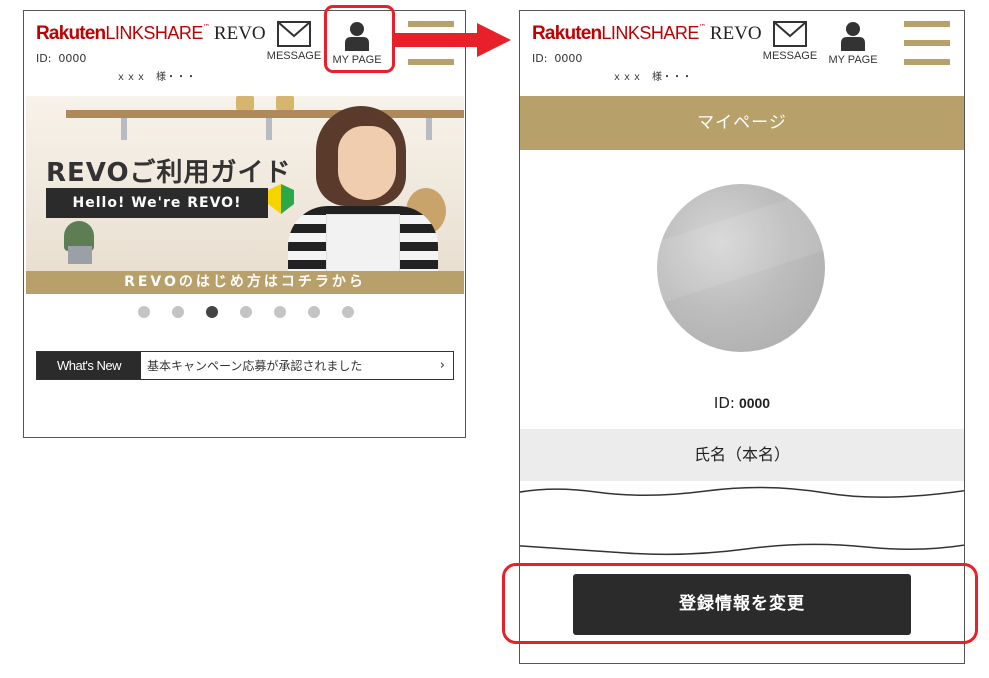  What do you see at coordinates (245, 282) in the screenshot?
I see `banner-strip: REVOのはじめ方はコチラから` at bounding box center [245, 282].